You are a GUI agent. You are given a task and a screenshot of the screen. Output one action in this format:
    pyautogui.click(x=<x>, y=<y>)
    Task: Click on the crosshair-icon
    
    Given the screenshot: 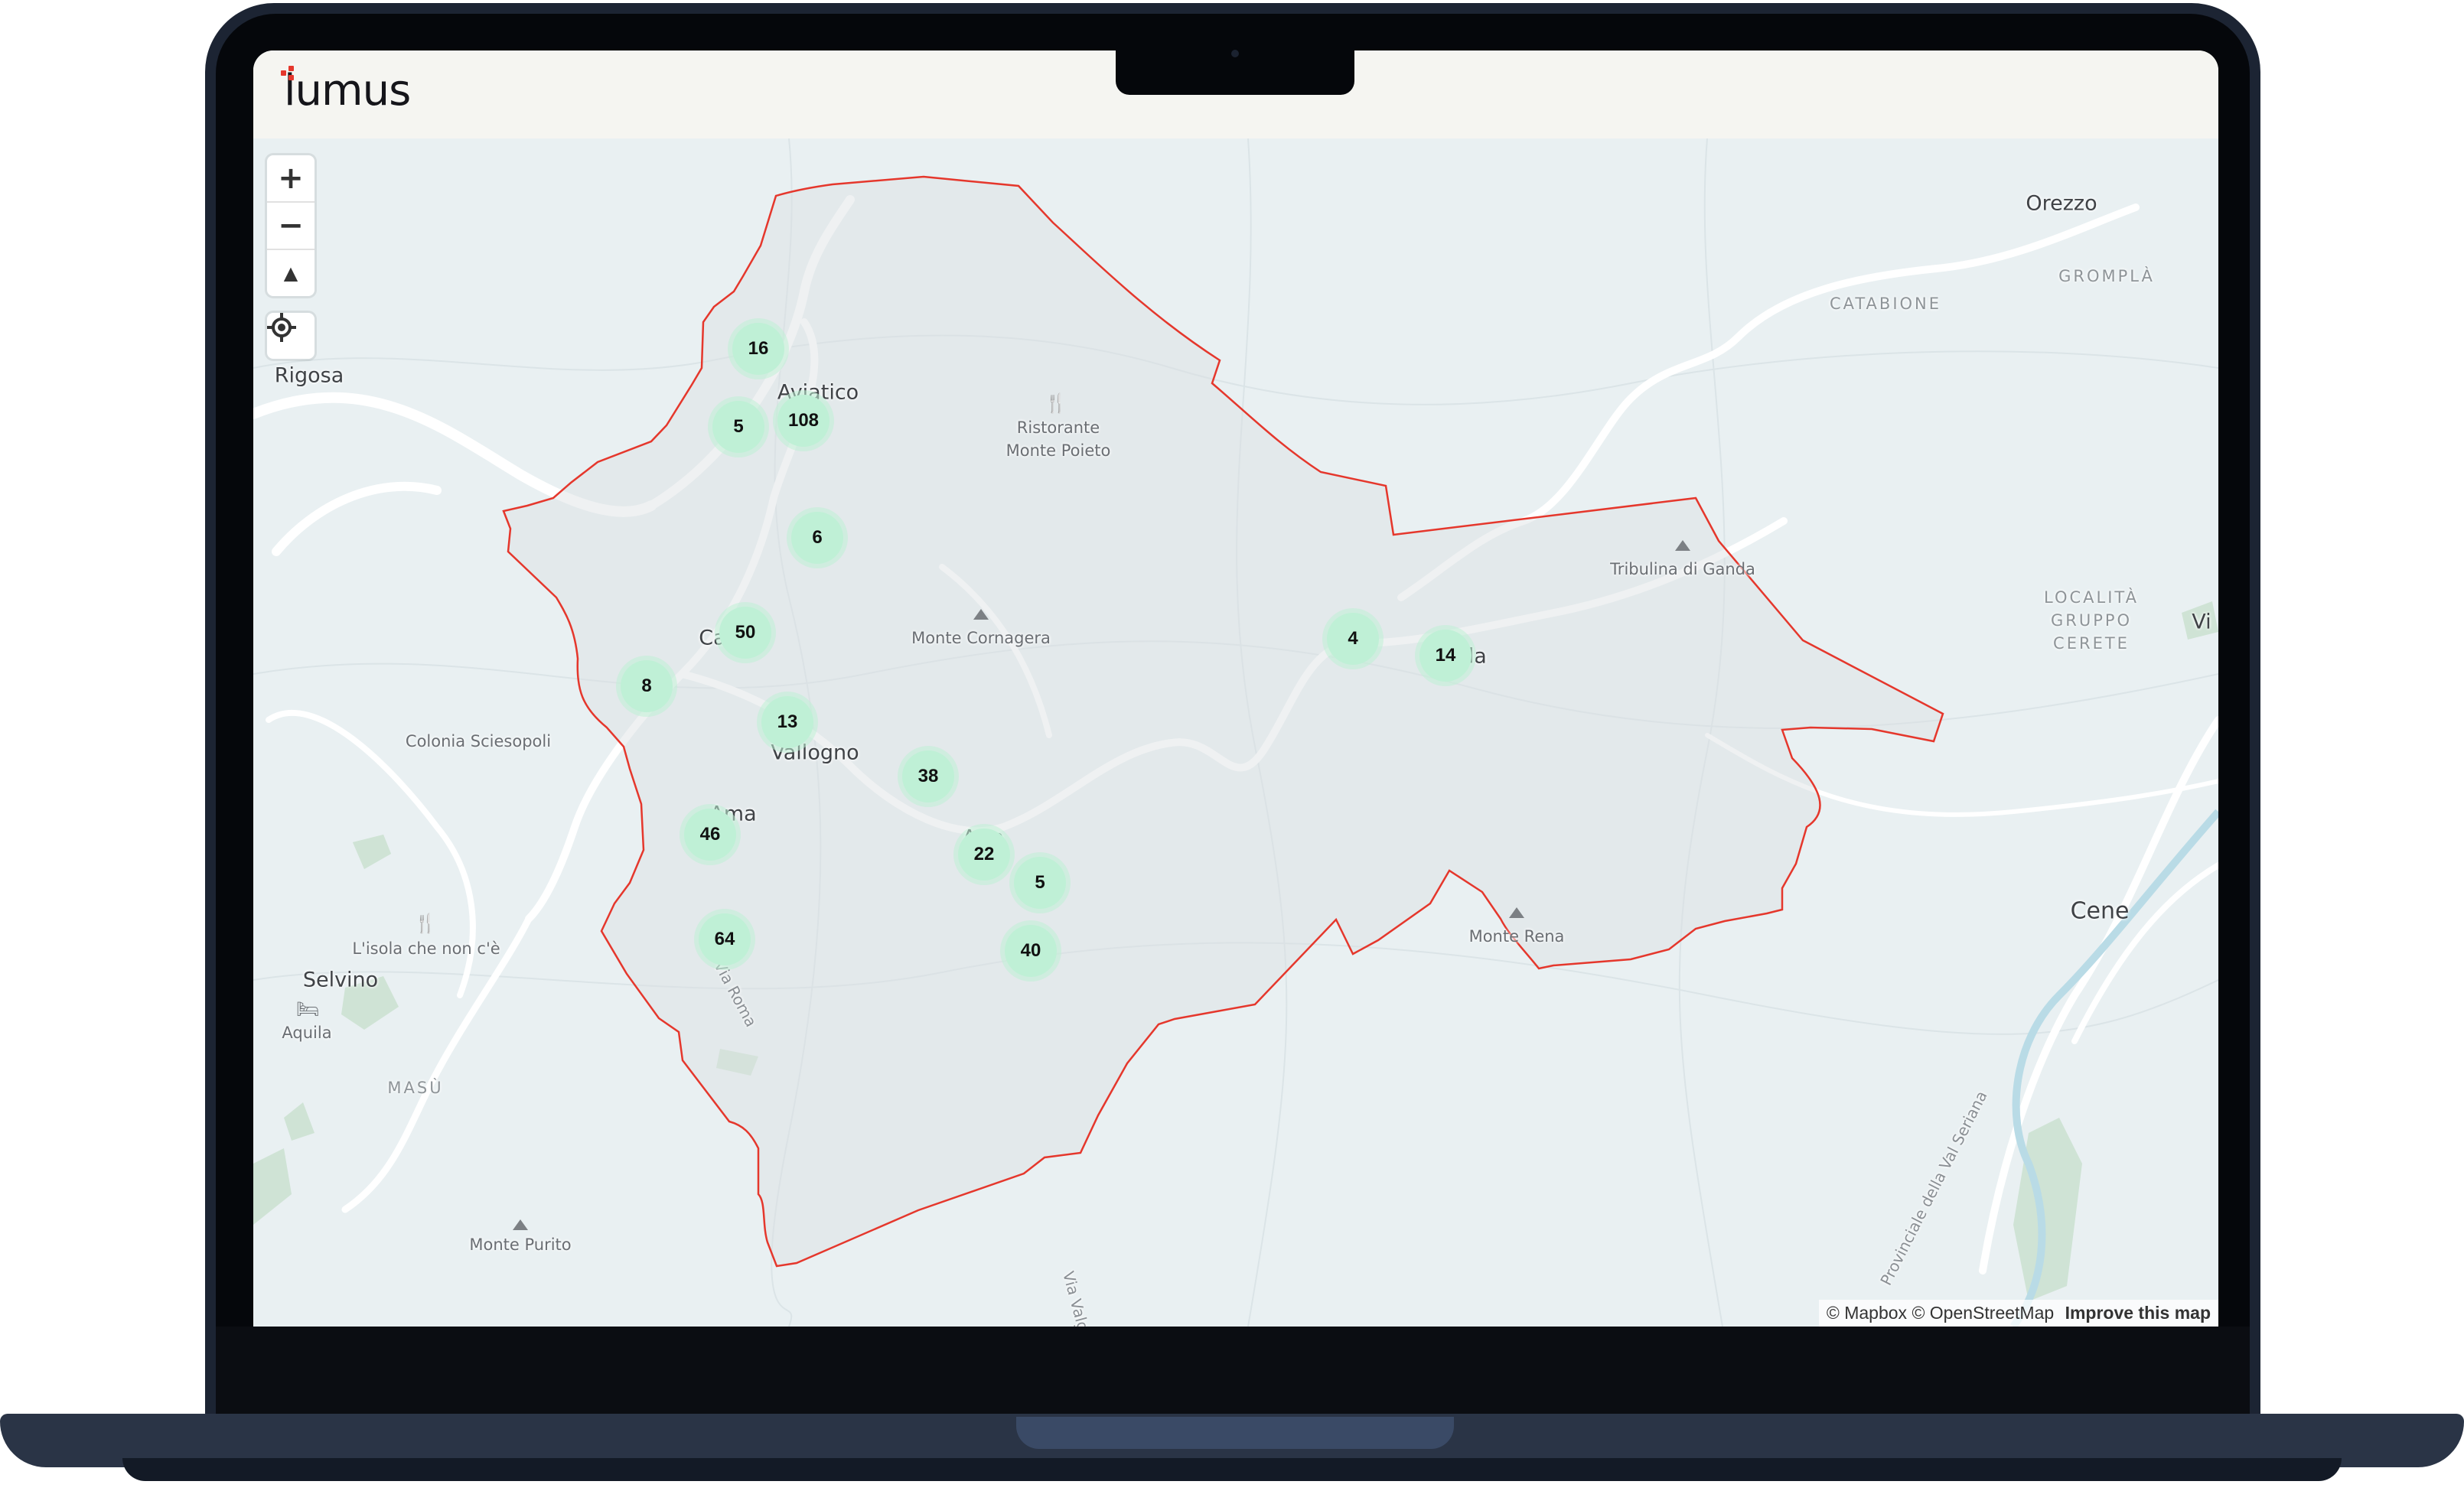 What is the action you would take?
    pyautogui.click(x=281, y=327)
    